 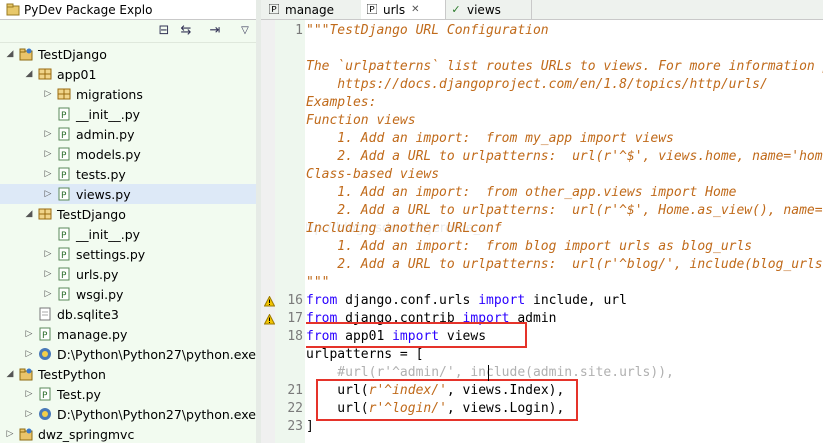 What do you see at coordinates (128, 334) in the screenshot?
I see `tree-item: ▷ Pmanage.py` at bounding box center [128, 334].